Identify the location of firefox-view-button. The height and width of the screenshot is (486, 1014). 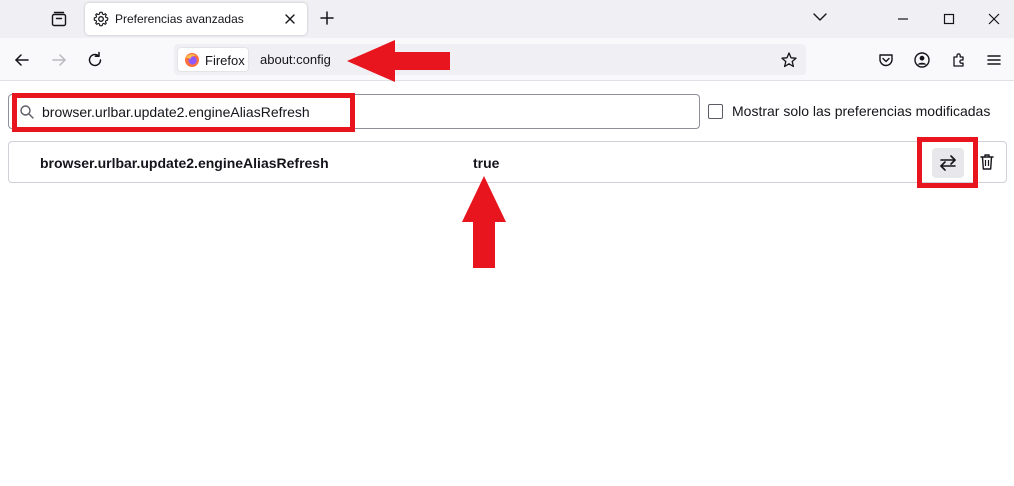
(59, 19).